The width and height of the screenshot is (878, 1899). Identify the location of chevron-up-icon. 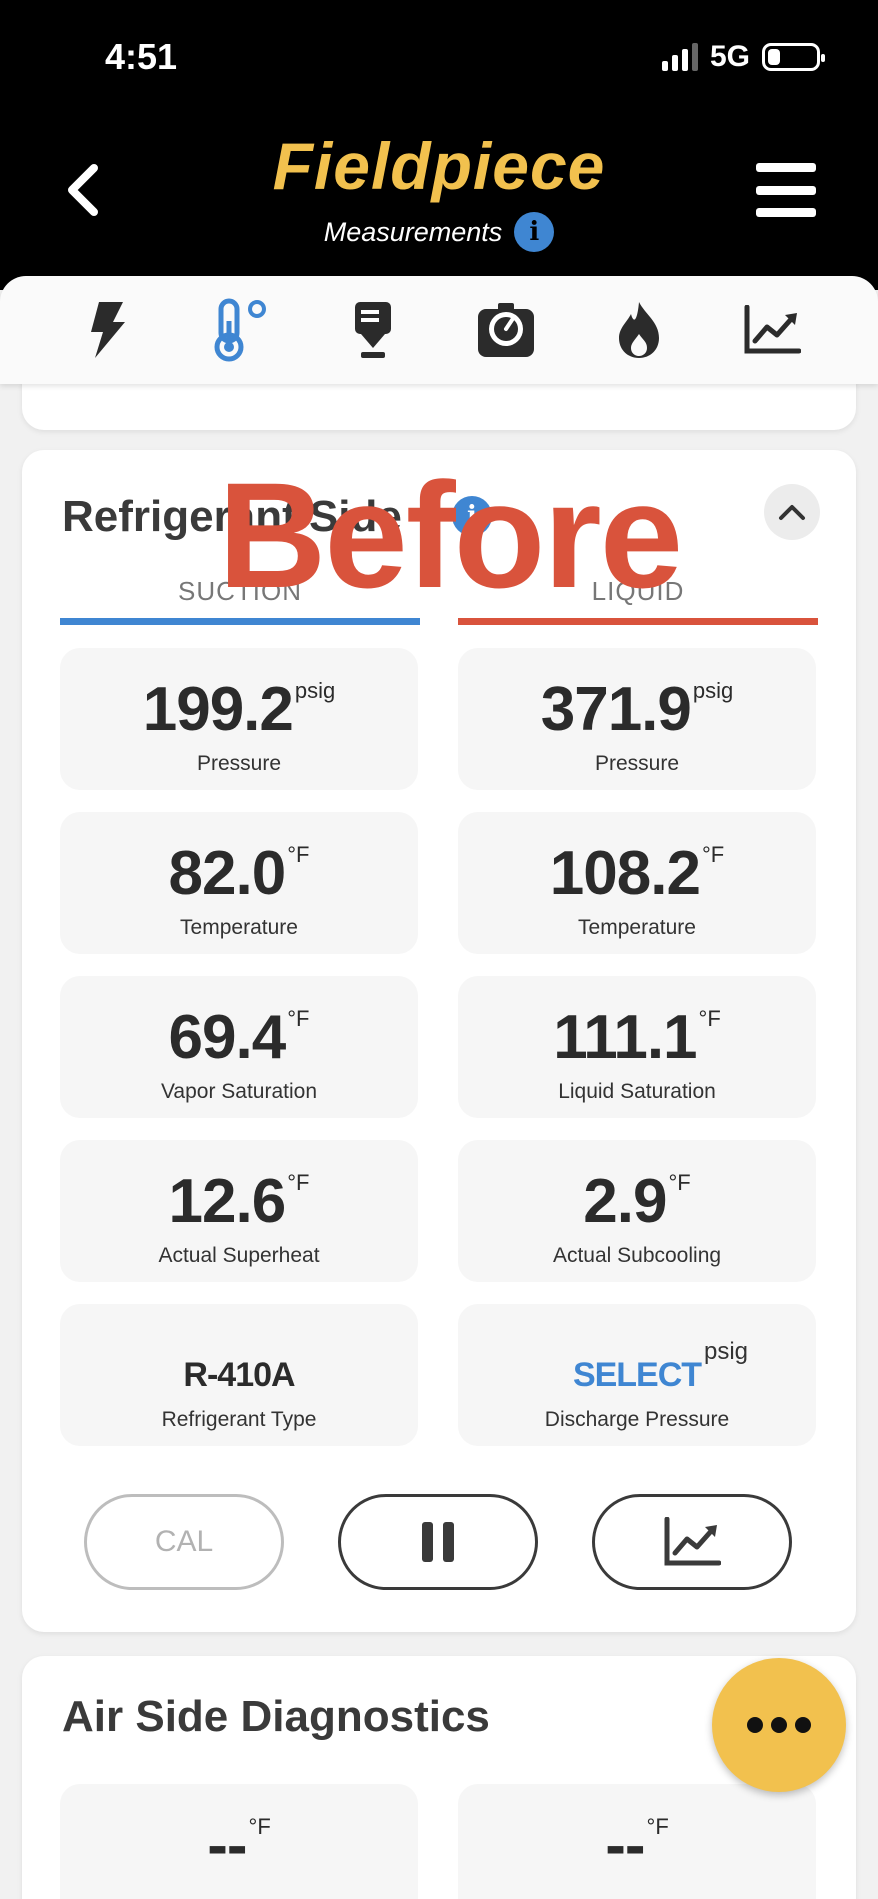
(792, 512).